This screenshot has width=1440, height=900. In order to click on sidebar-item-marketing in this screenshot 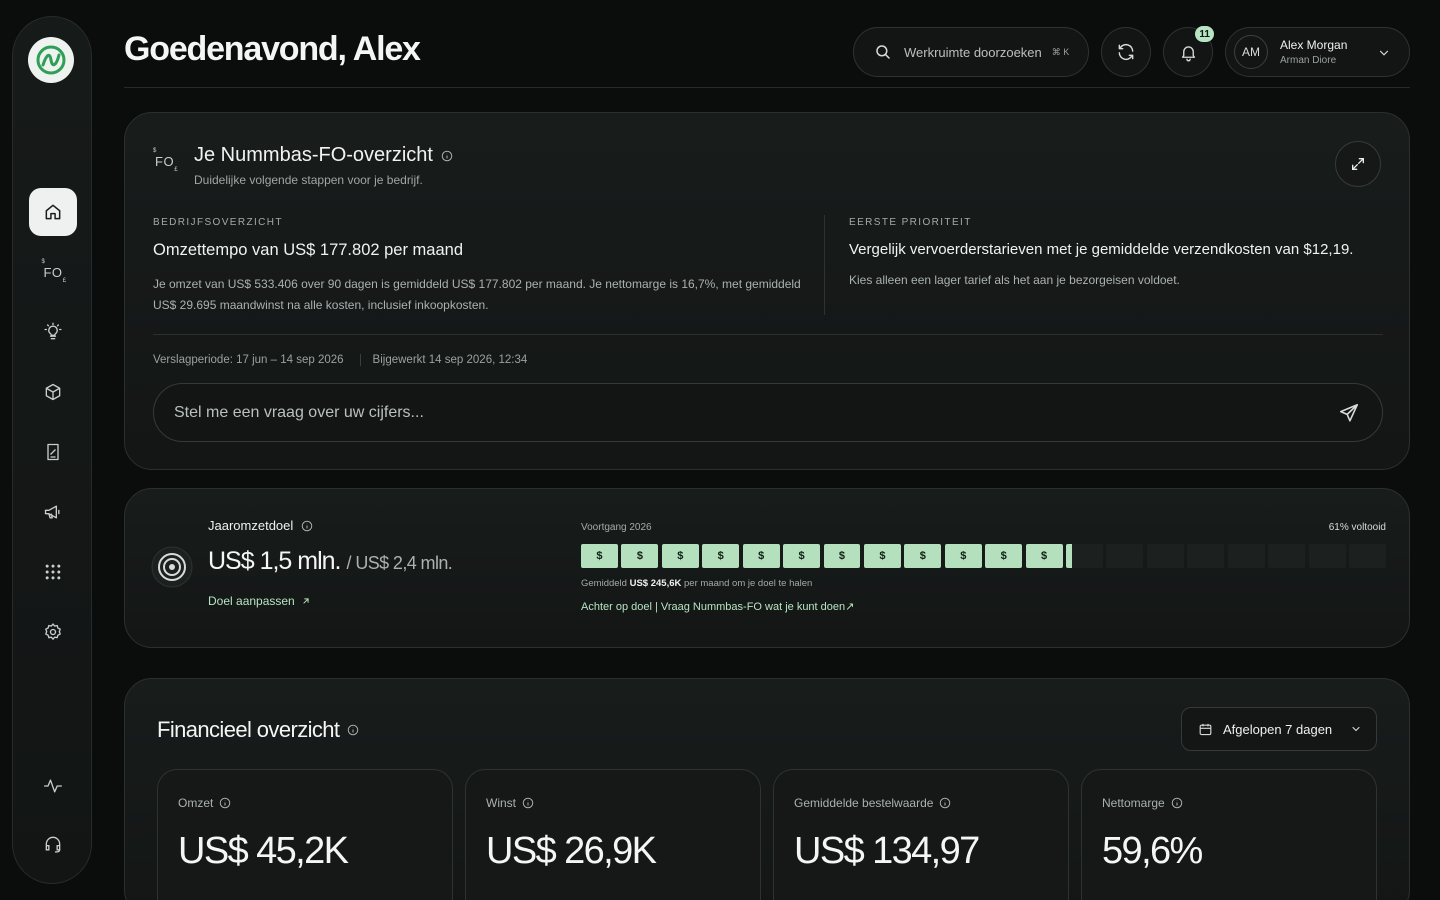, I will do `click(53, 512)`.